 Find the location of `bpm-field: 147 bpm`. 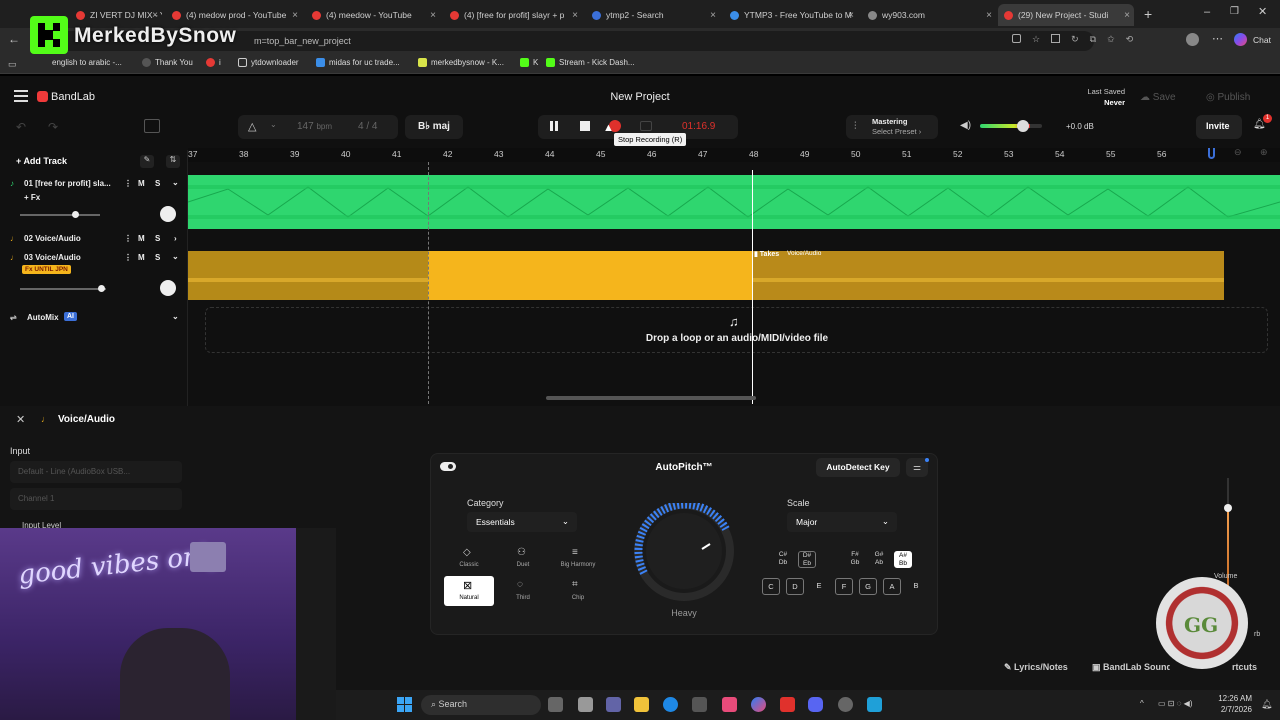

bpm-field: 147 bpm is located at coordinates (314, 126).